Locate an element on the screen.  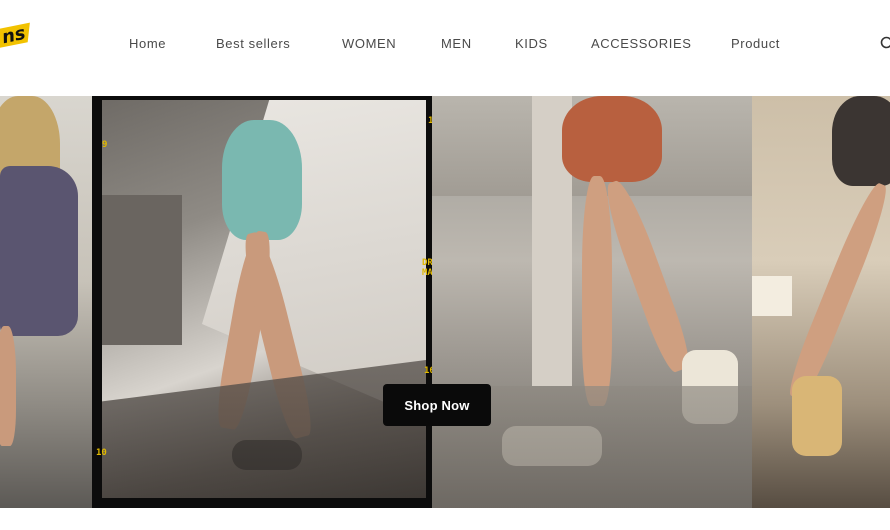
nav-kids: KIDS is located at coordinates (531, 43).